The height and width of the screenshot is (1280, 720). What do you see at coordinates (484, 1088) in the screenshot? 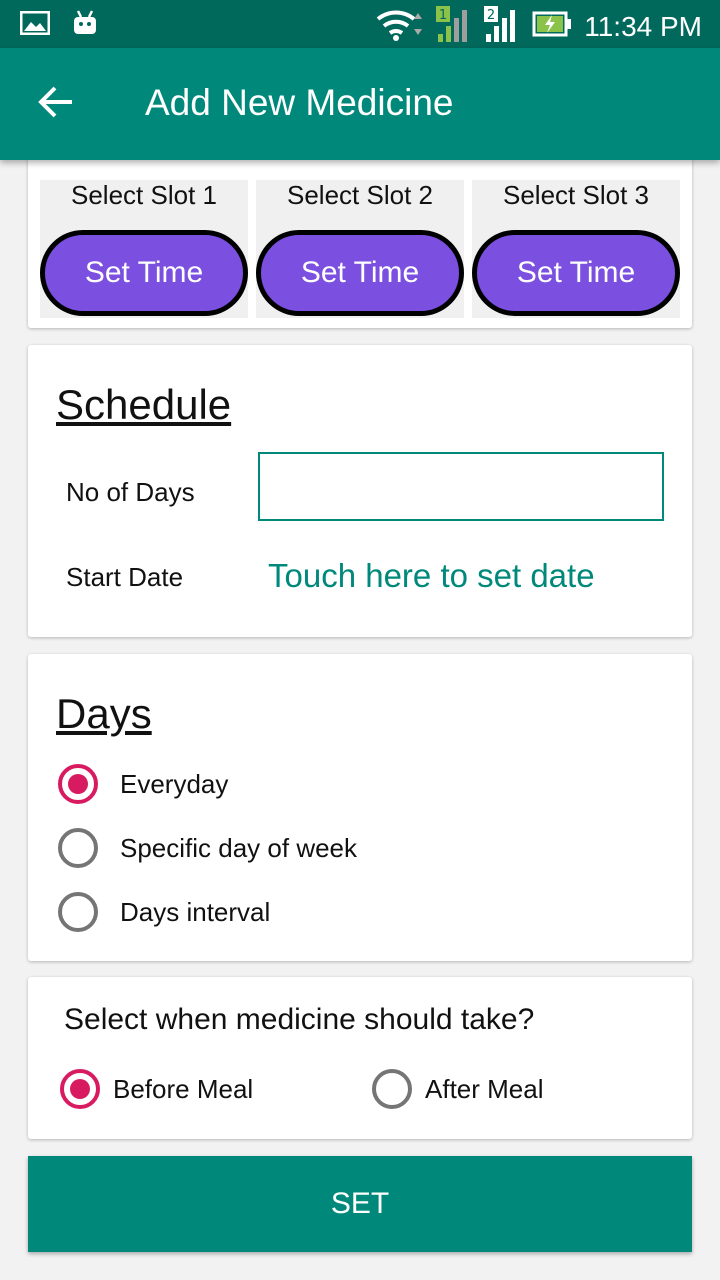
I see `radio-after-meal-label: After Meal` at bounding box center [484, 1088].